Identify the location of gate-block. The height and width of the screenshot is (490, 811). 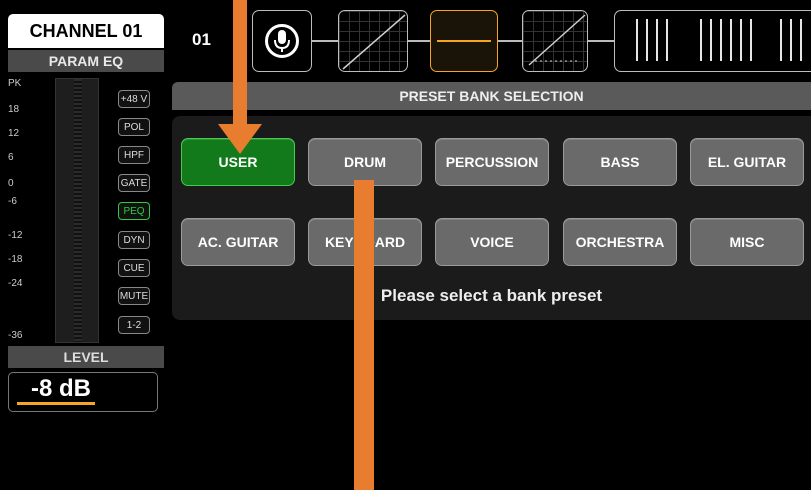
(555, 41).